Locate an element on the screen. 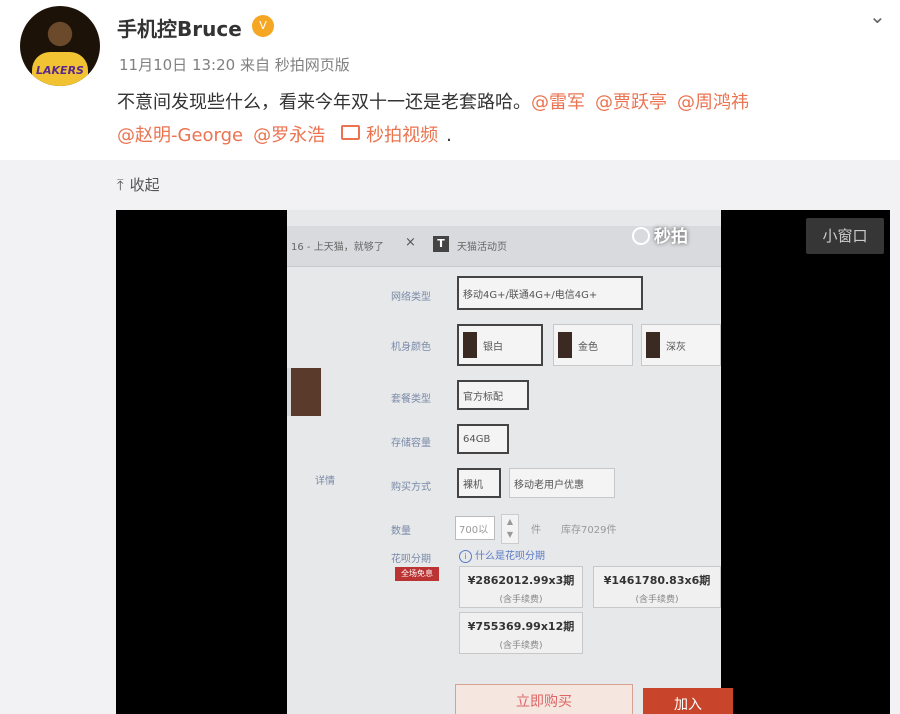  chevron-down-icon: ⌄ is located at coordinates (877, 16).